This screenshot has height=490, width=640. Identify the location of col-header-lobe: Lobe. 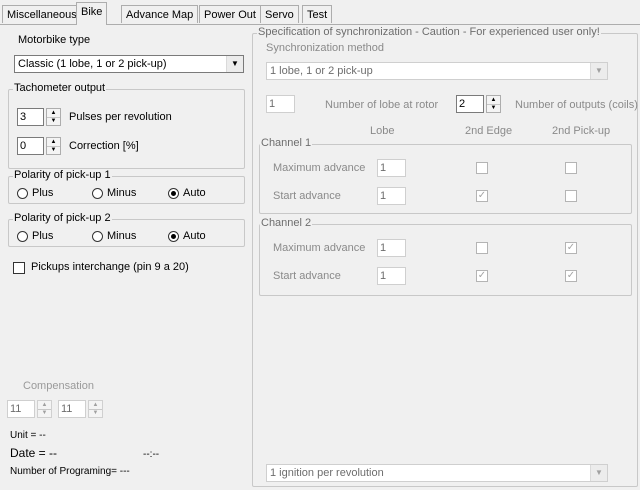
(382, 131).